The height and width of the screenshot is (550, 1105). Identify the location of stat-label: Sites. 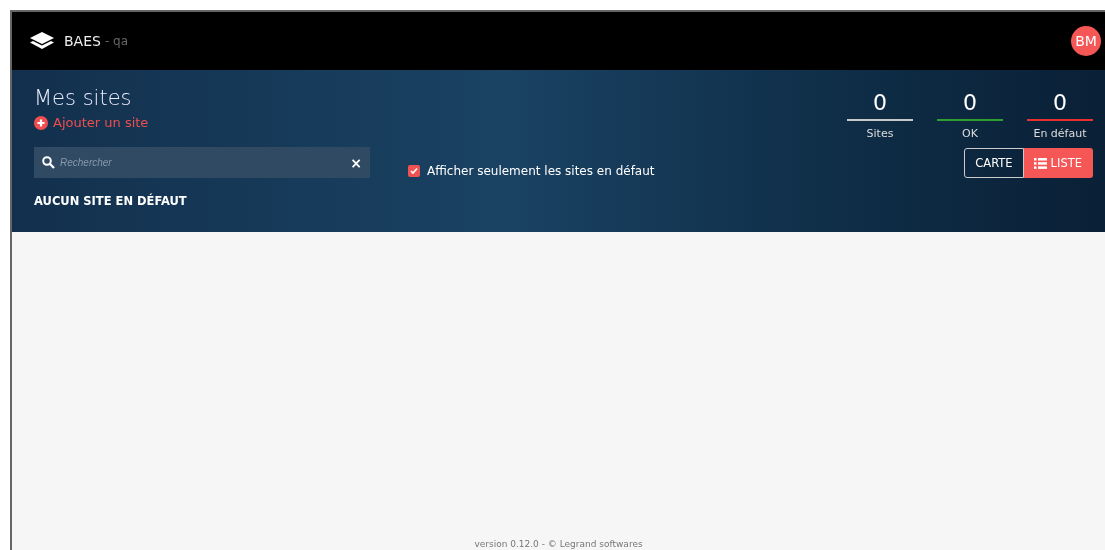
(880, 133).